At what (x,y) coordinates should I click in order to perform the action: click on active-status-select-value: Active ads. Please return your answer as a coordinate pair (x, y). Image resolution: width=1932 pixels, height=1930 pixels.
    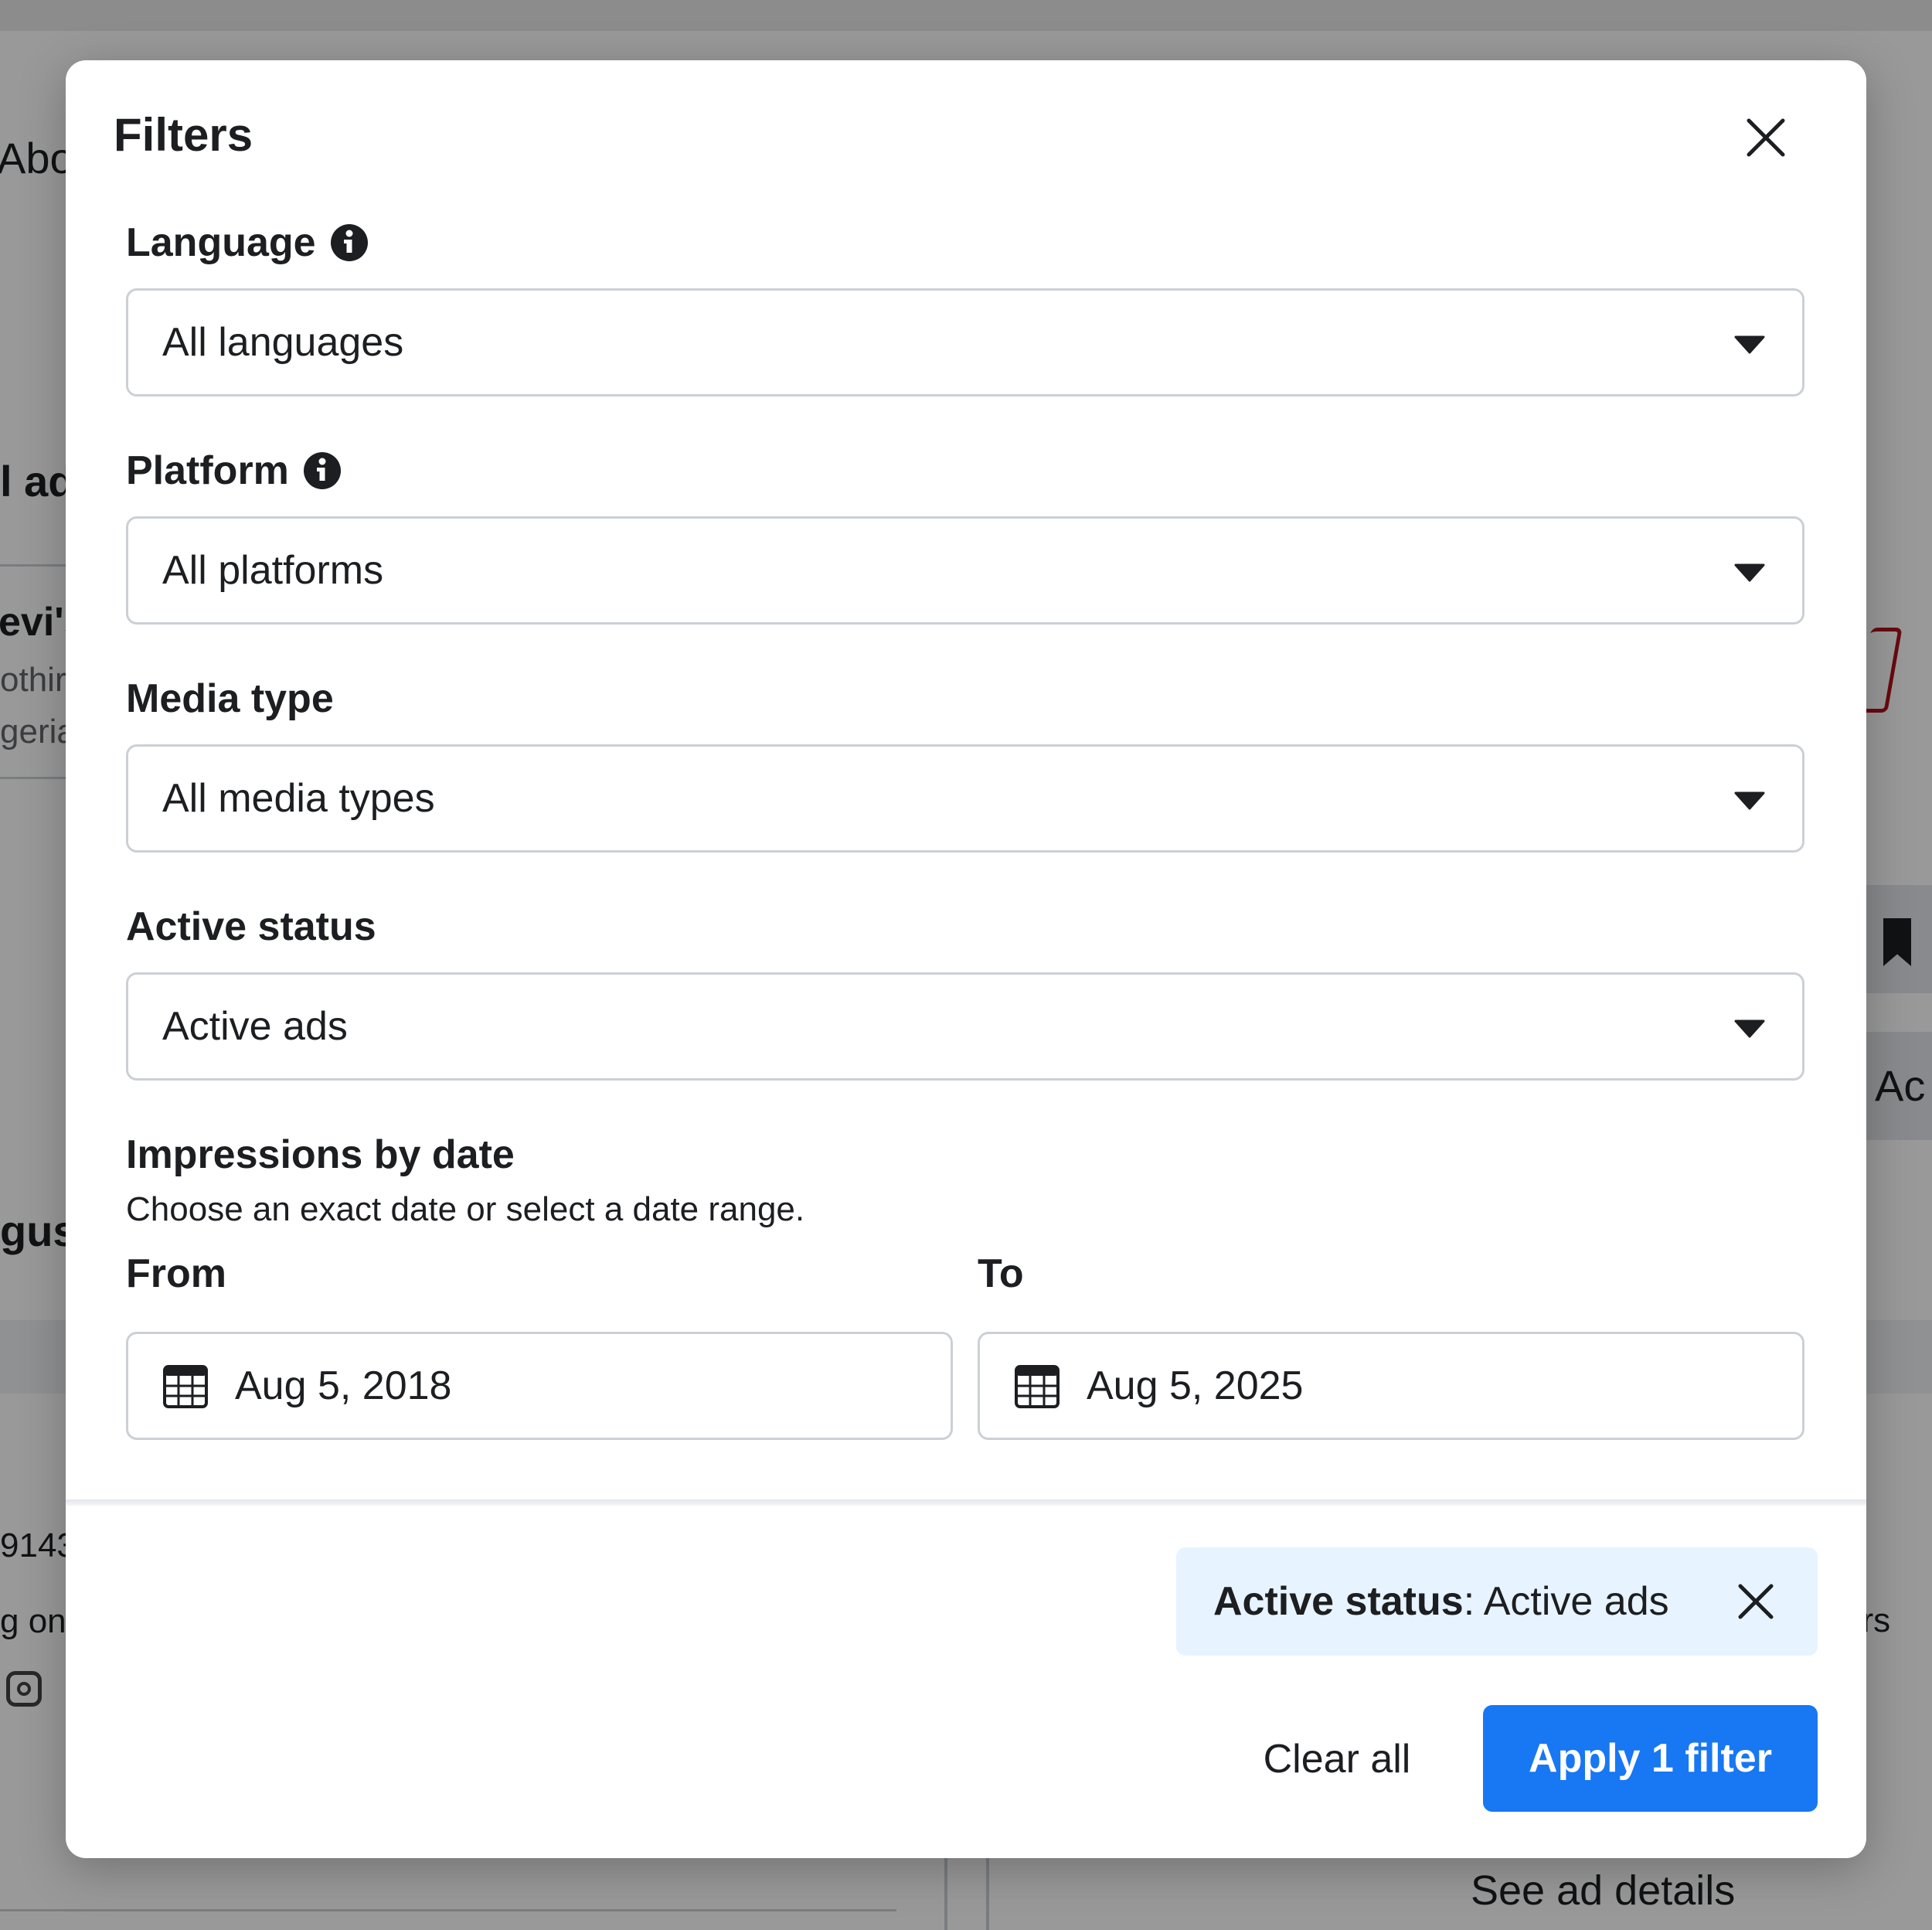
    Looking at the image, I should click on (255, 1026).